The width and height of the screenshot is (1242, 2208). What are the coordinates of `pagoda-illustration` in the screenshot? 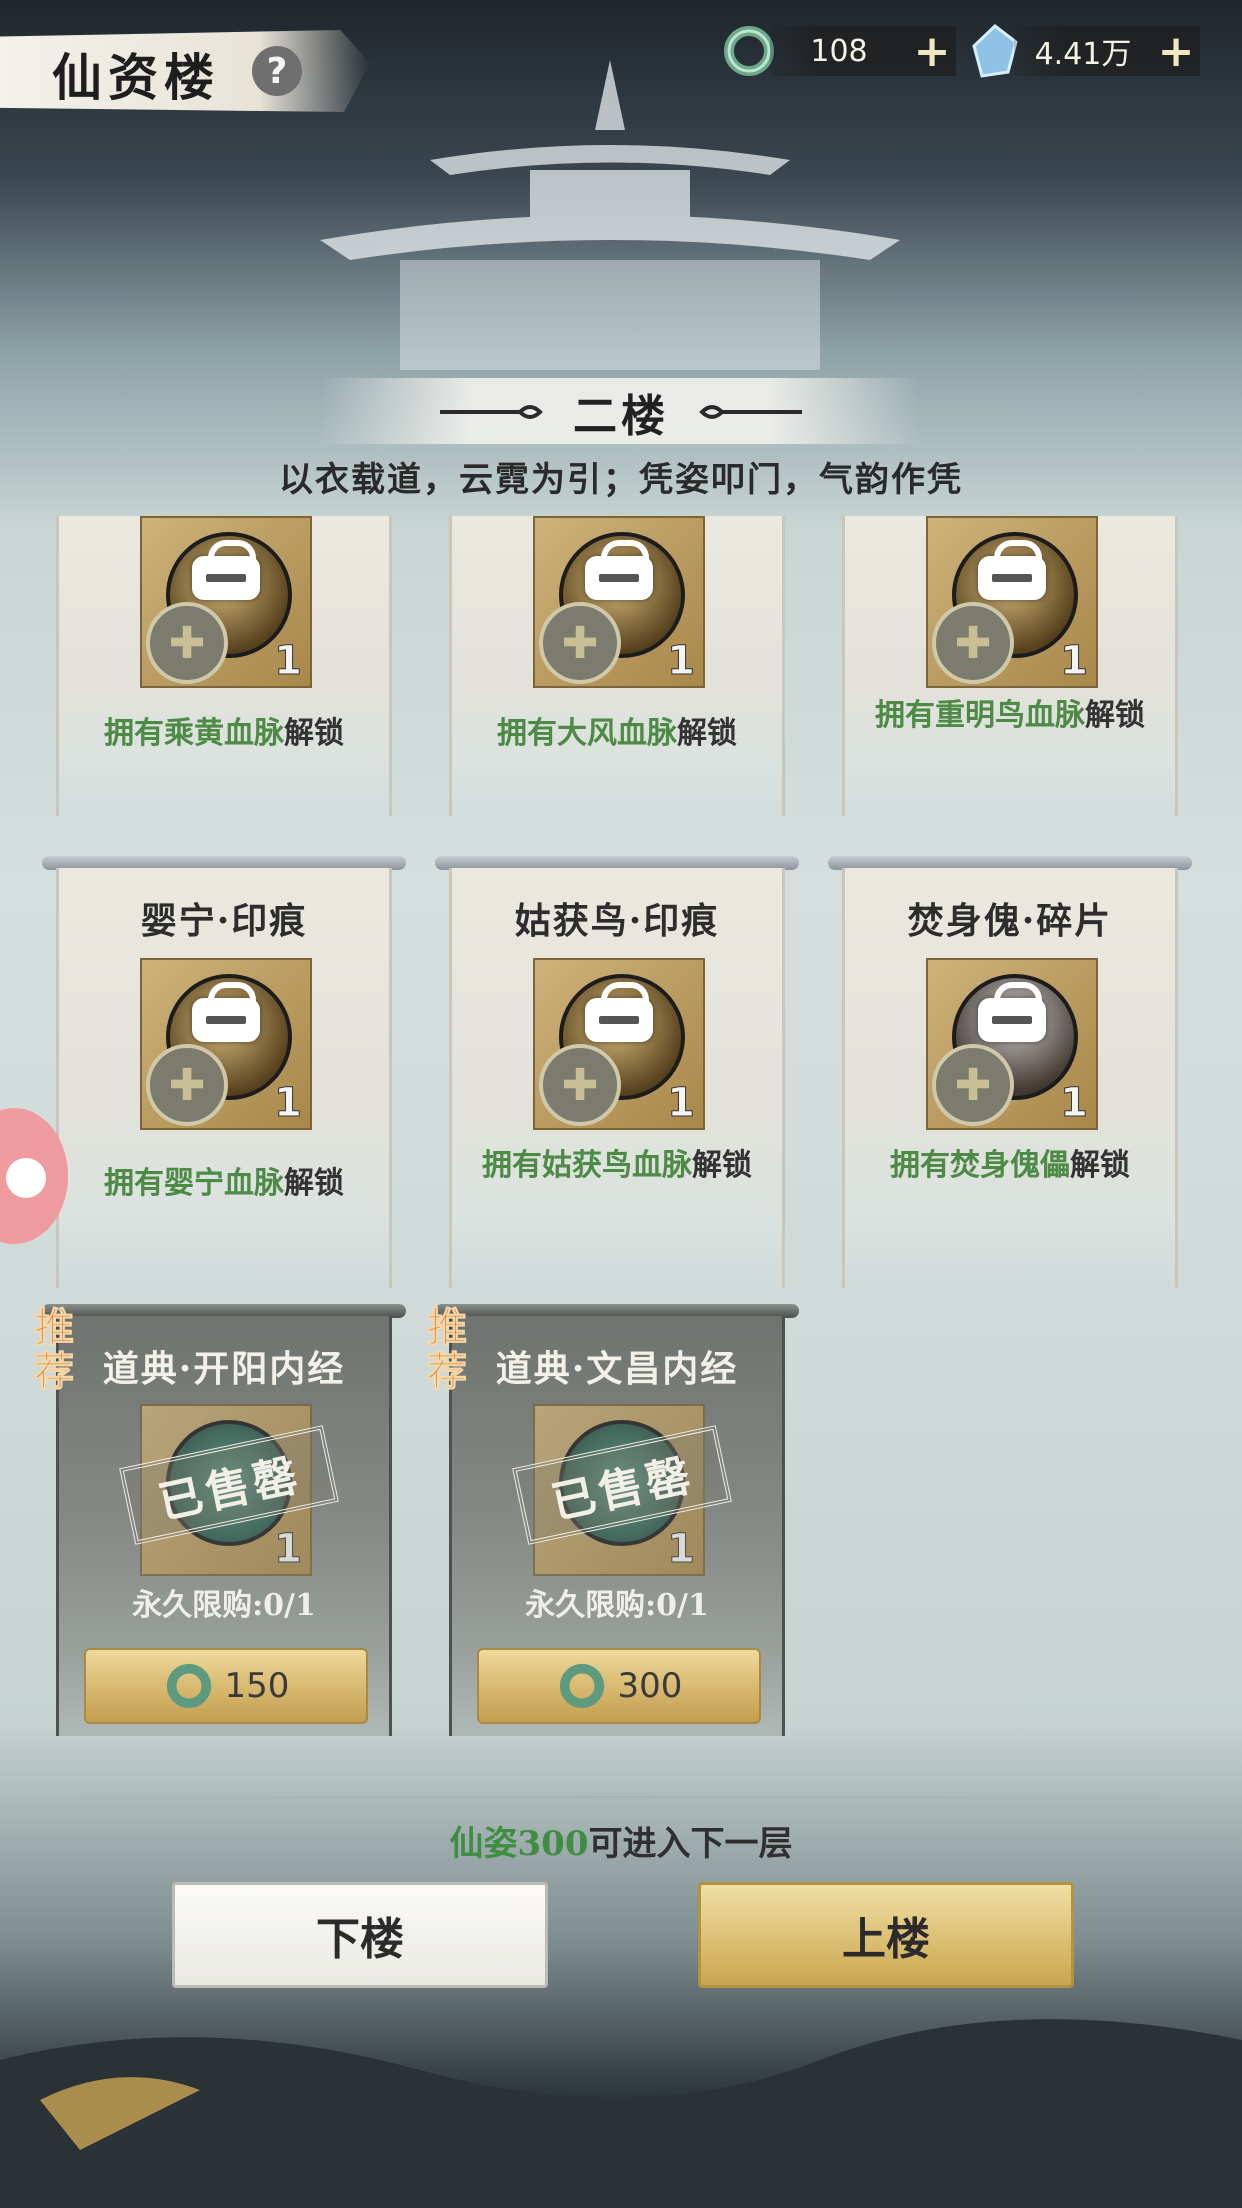 It's located at (610, 215).